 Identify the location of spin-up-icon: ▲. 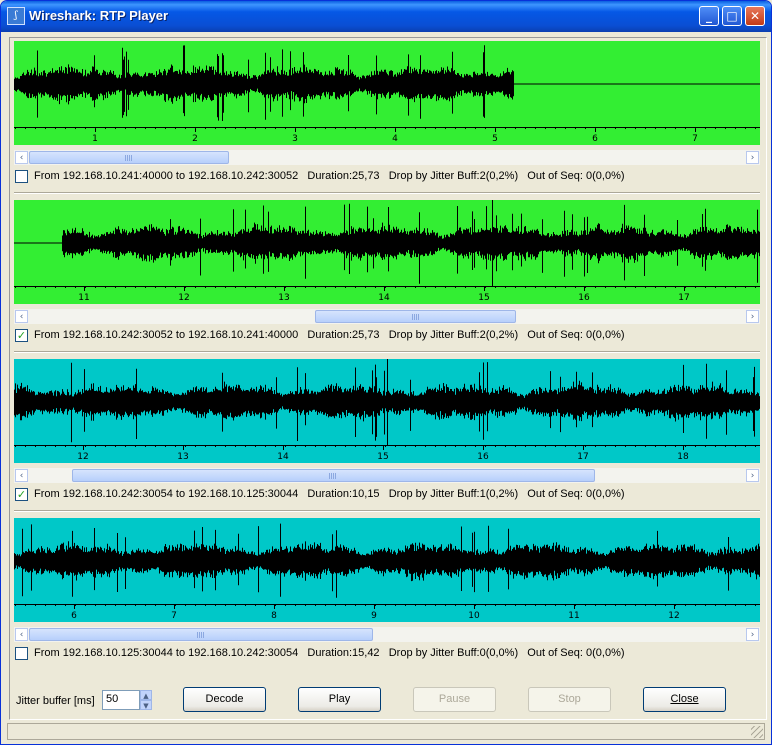
(146, 695).